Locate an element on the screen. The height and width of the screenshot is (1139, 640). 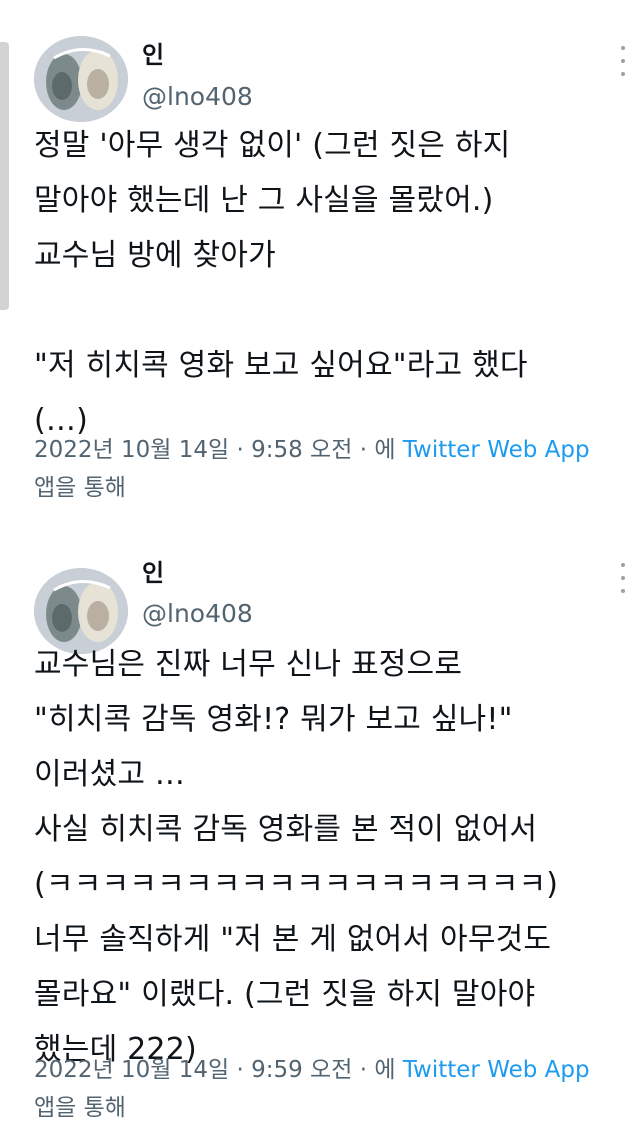
tweet-text-line: 몰라요" 이랬다. (그런 짓을 하지 말아야 is located at coordinates (285, 994).